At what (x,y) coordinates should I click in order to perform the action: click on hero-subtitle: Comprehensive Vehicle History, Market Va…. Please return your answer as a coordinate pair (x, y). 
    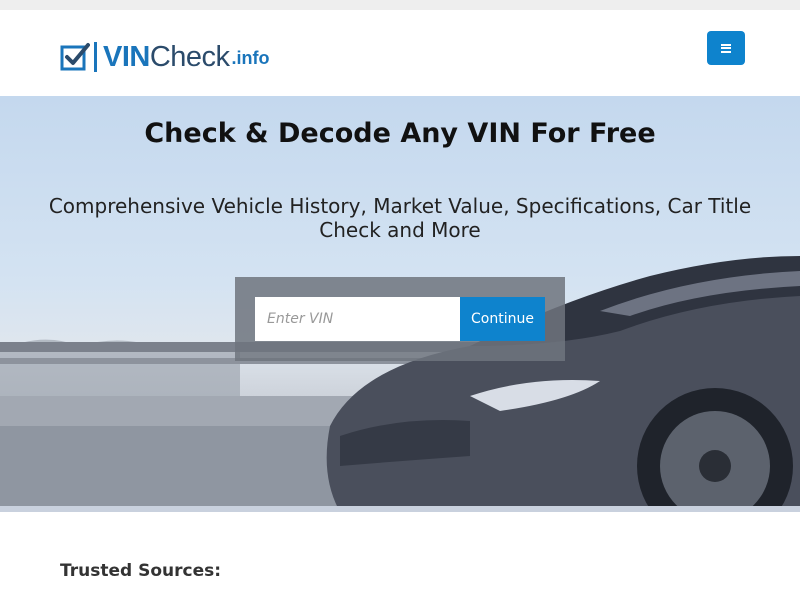
    Looking at the image, I should click on (400, 218).